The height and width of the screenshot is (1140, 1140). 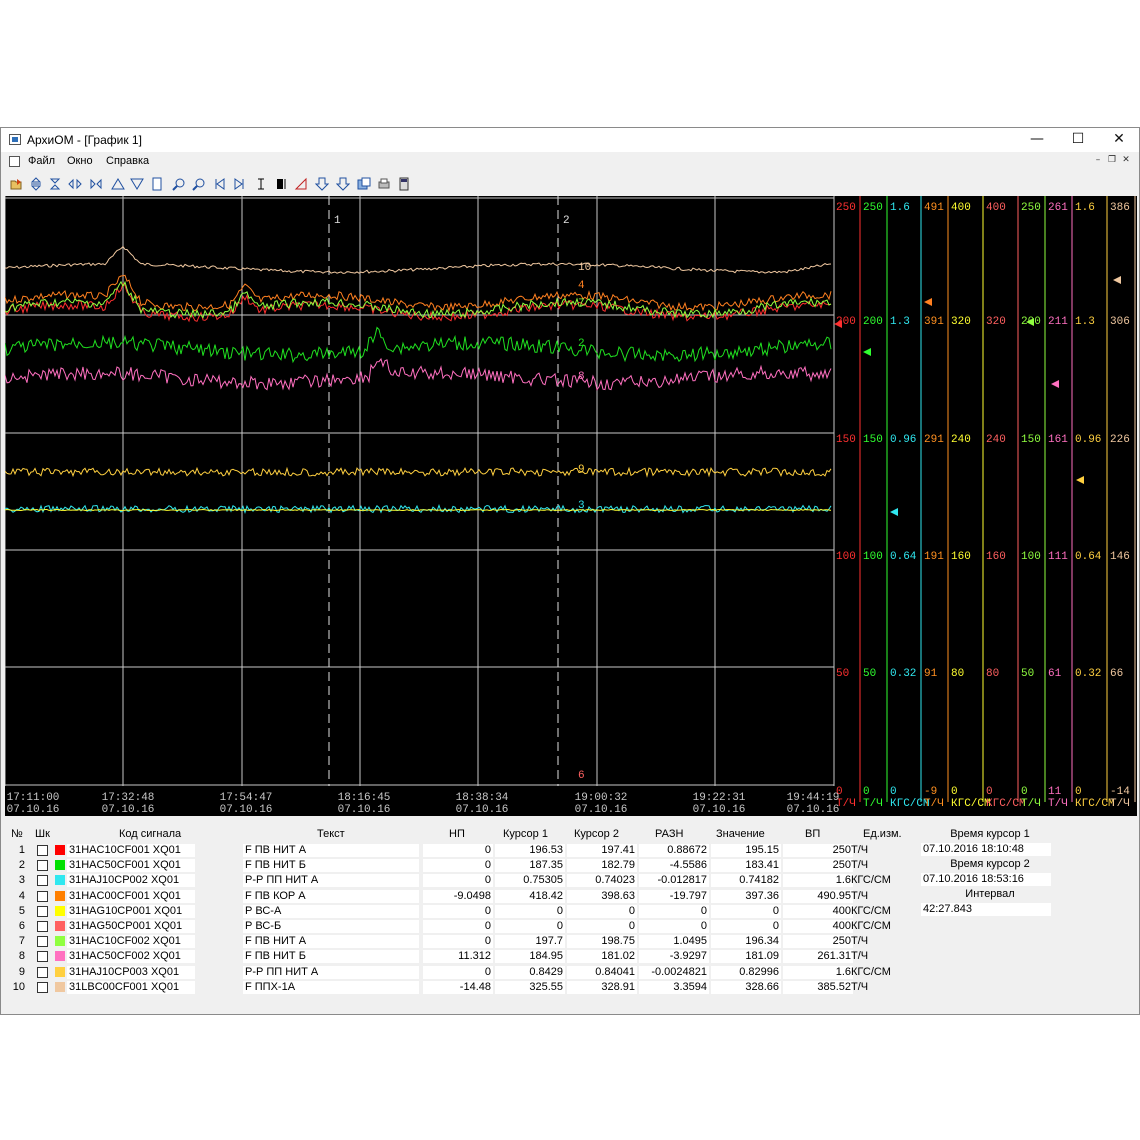 I want to click on mdi-close-button: ✕, so click(x=1126, y=160).